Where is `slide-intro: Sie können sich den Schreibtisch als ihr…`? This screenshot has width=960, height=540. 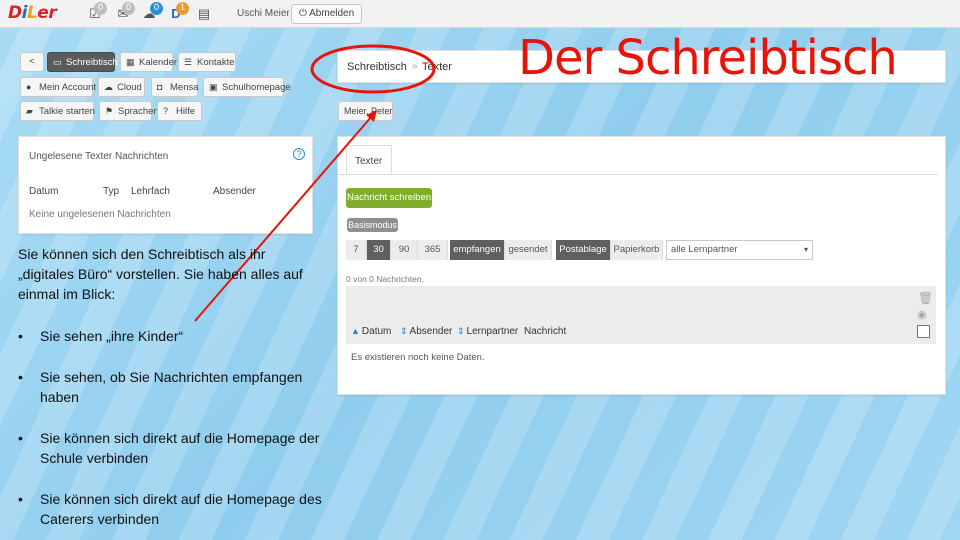
slide-intro: Sie können sich den Schreibtisch als ihr… is located at coordinates (160, 274).